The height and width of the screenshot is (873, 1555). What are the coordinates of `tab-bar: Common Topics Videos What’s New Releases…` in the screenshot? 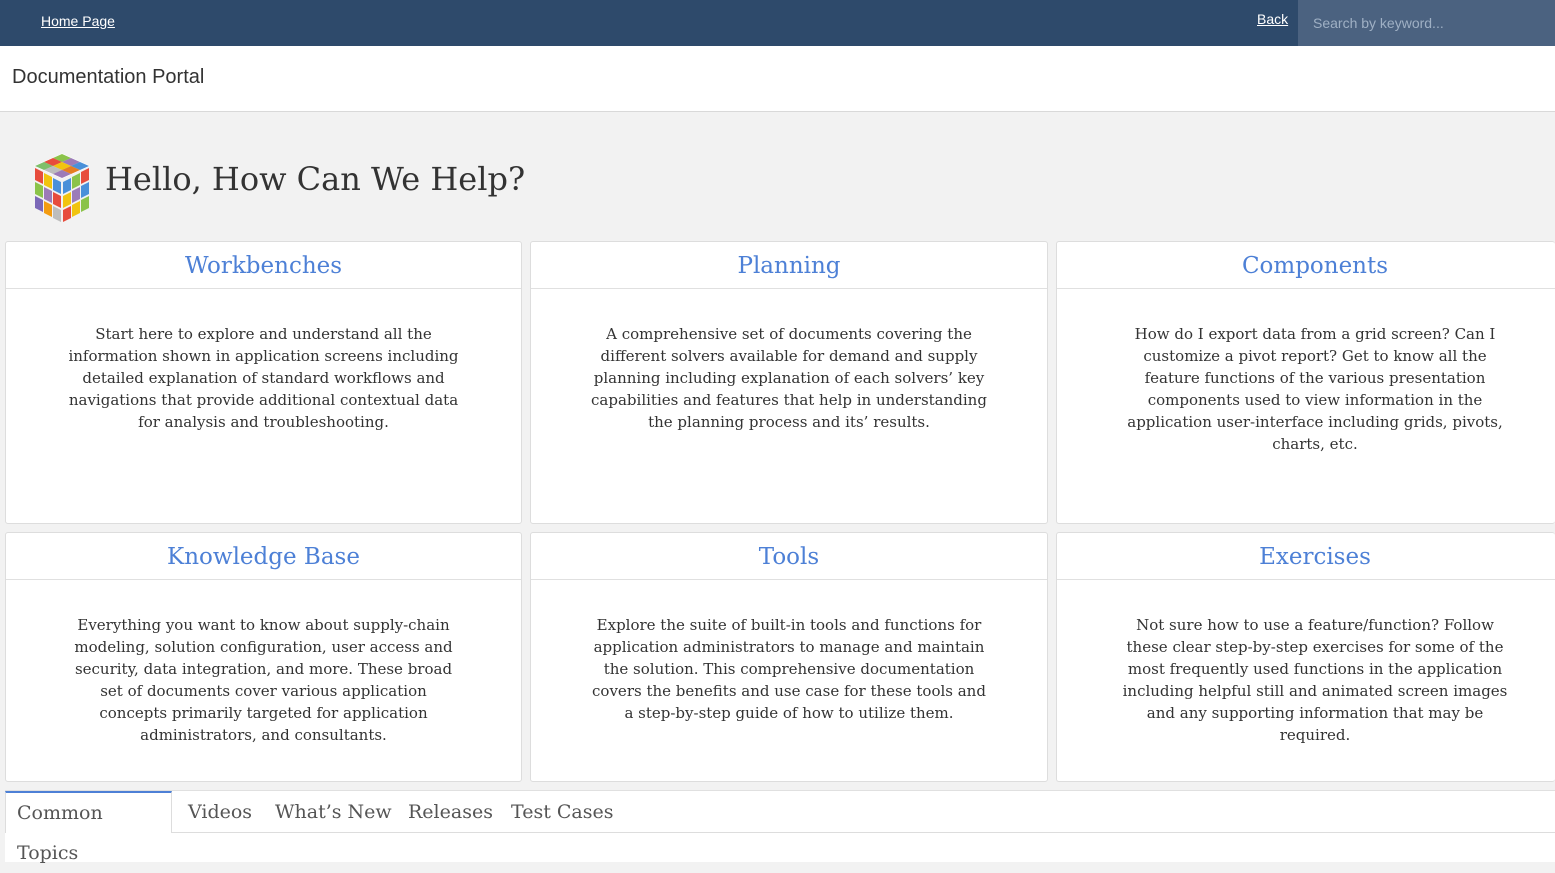 It's located at (780, 827).